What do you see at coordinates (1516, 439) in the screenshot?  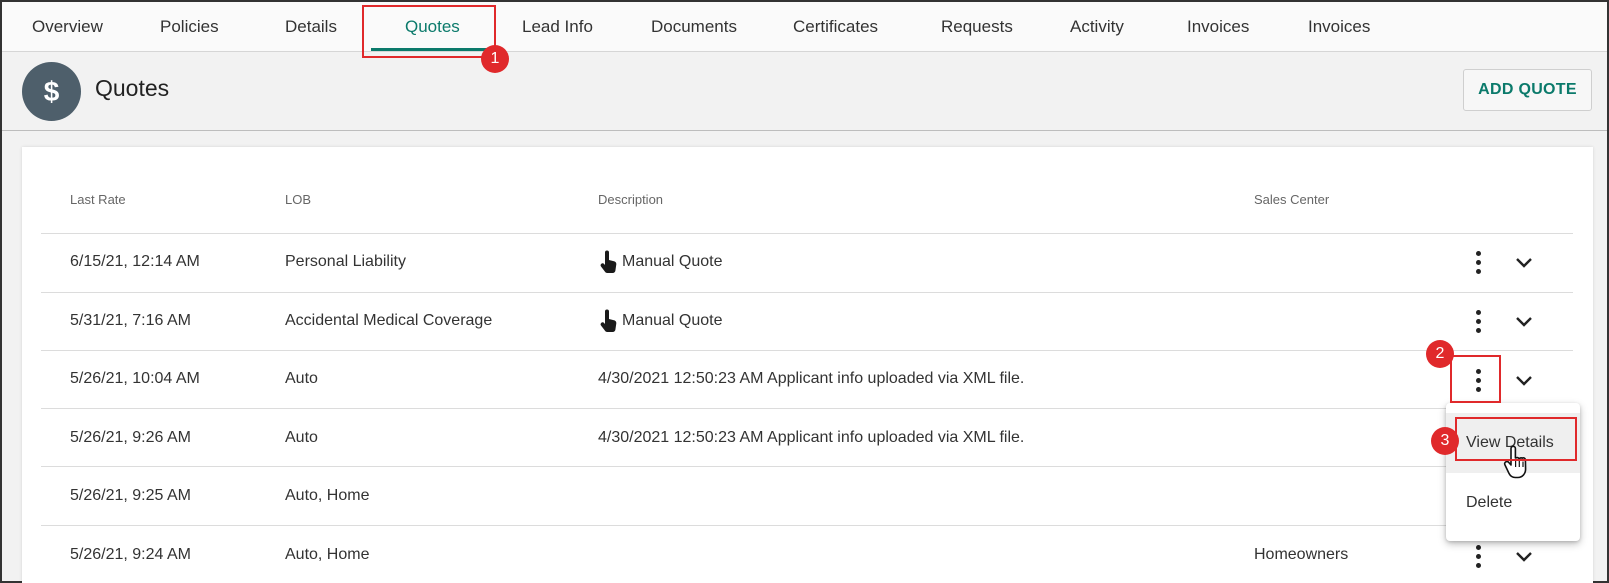 I see `annotation-box-view-details` at bounding box center [1516, 439].